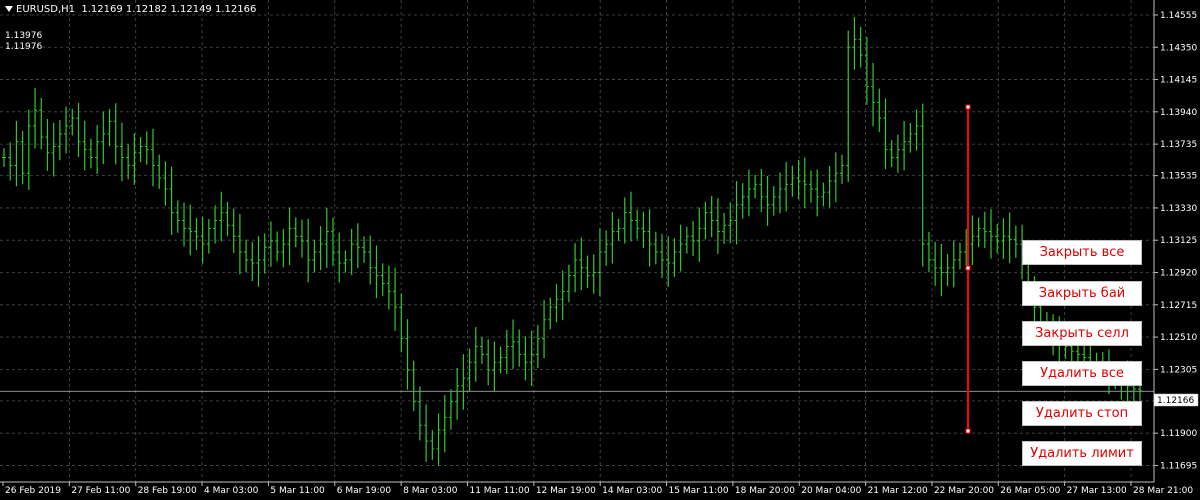 The width and height of the screenshot is (1200, 500). Describe the element at coordinates (24, 36) in the screenshot. I see `level-label-upper: 1.13976` at that location.